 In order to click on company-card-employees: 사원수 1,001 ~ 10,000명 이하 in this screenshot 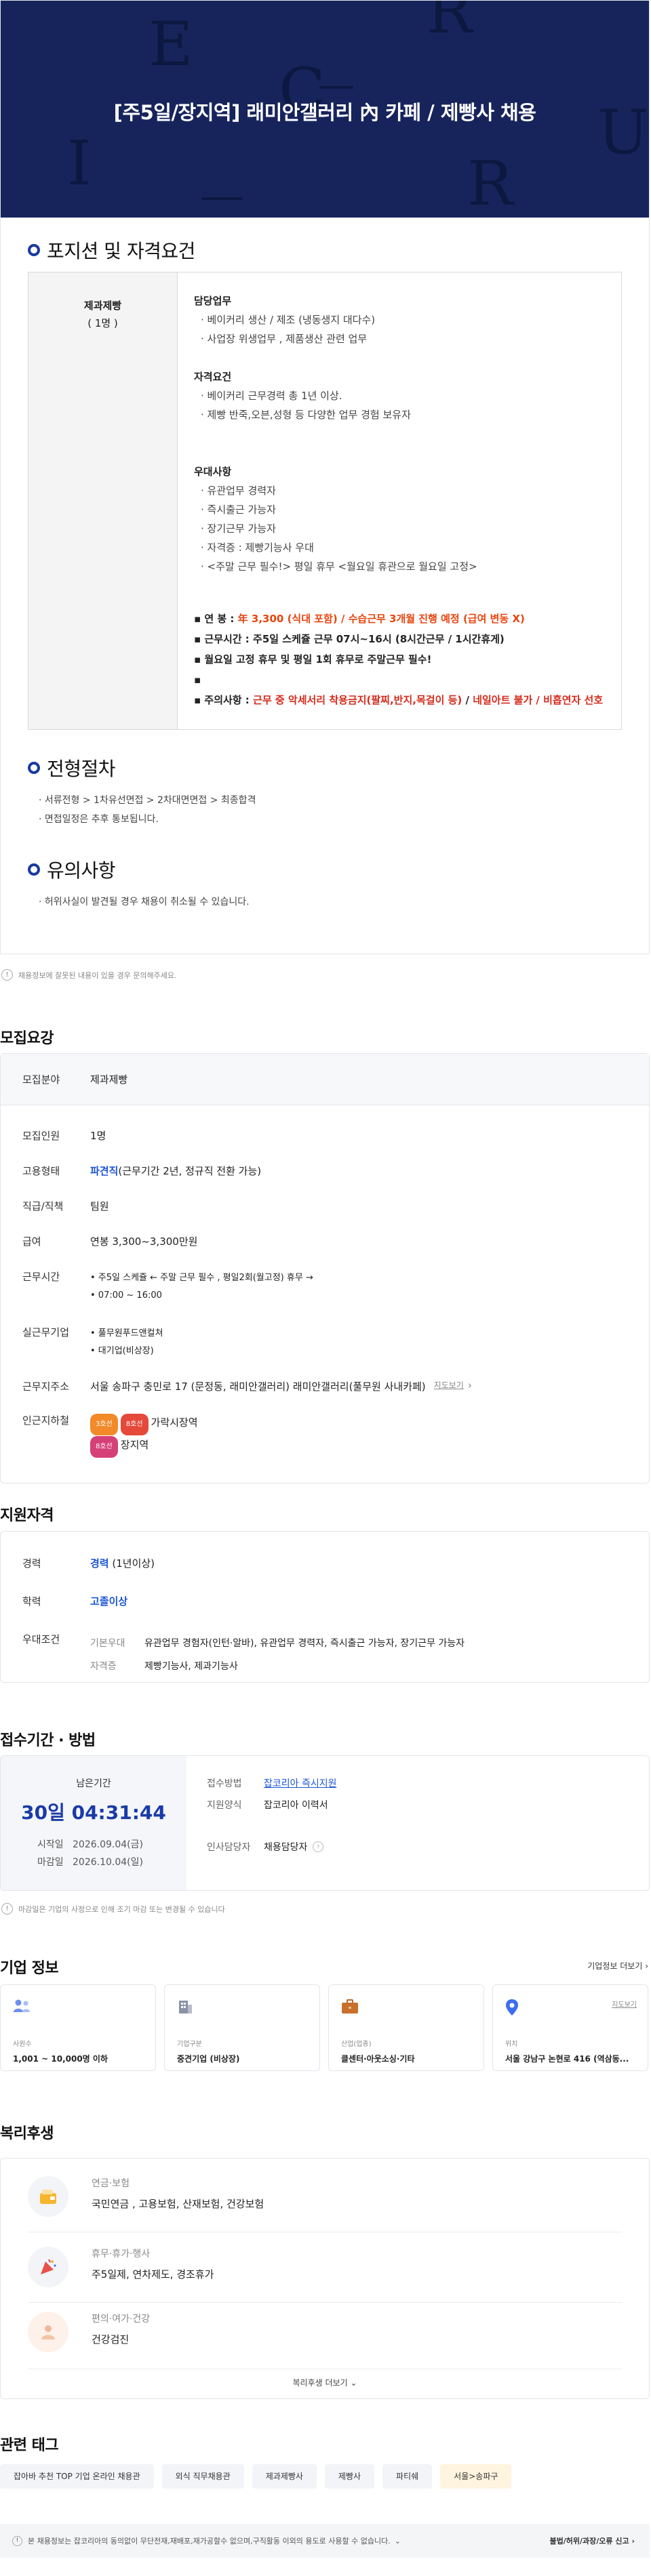, I will do `click(78, 2027)`.